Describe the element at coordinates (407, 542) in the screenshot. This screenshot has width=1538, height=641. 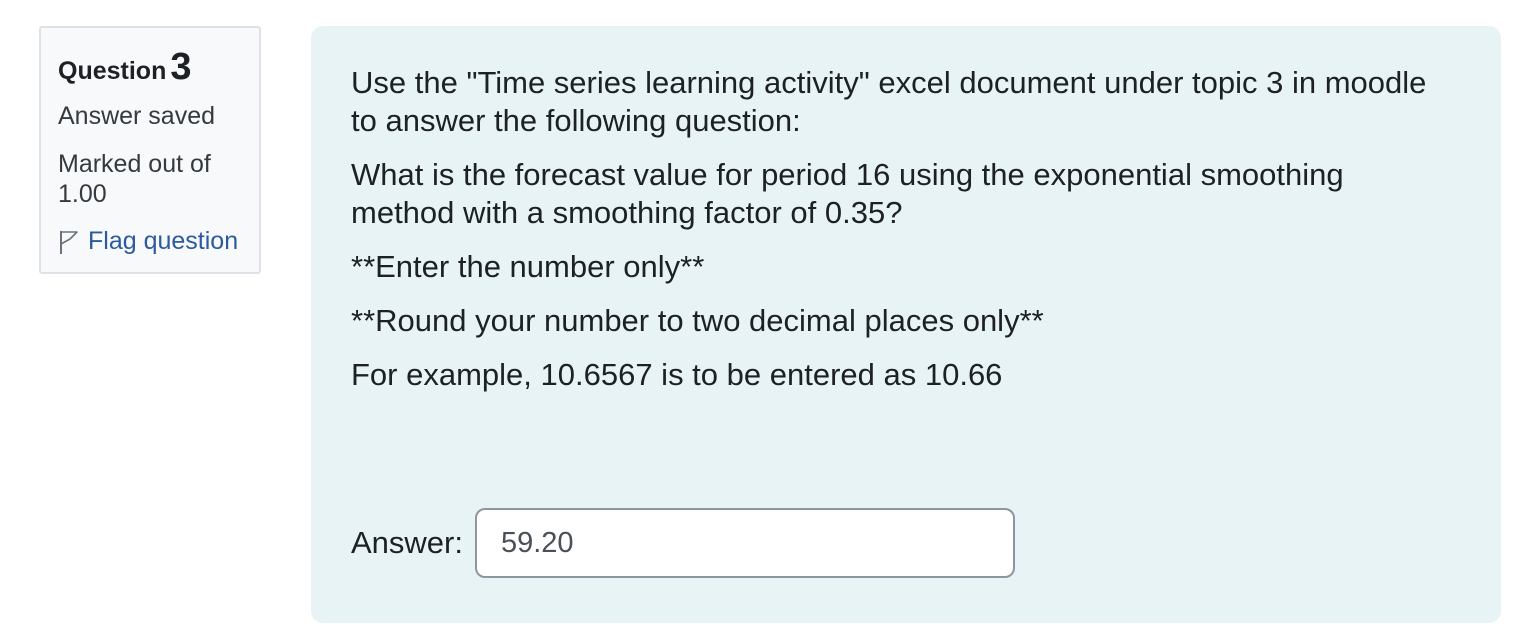
I see `answer-label: Answer:` at that location.